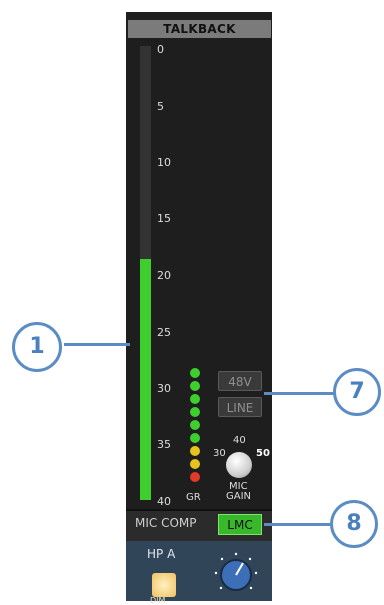 This screenshot has height=605, width=384. Describe the element at coordinates (160, 49) in the screenshot. I see `scale-0: 0` at that location.